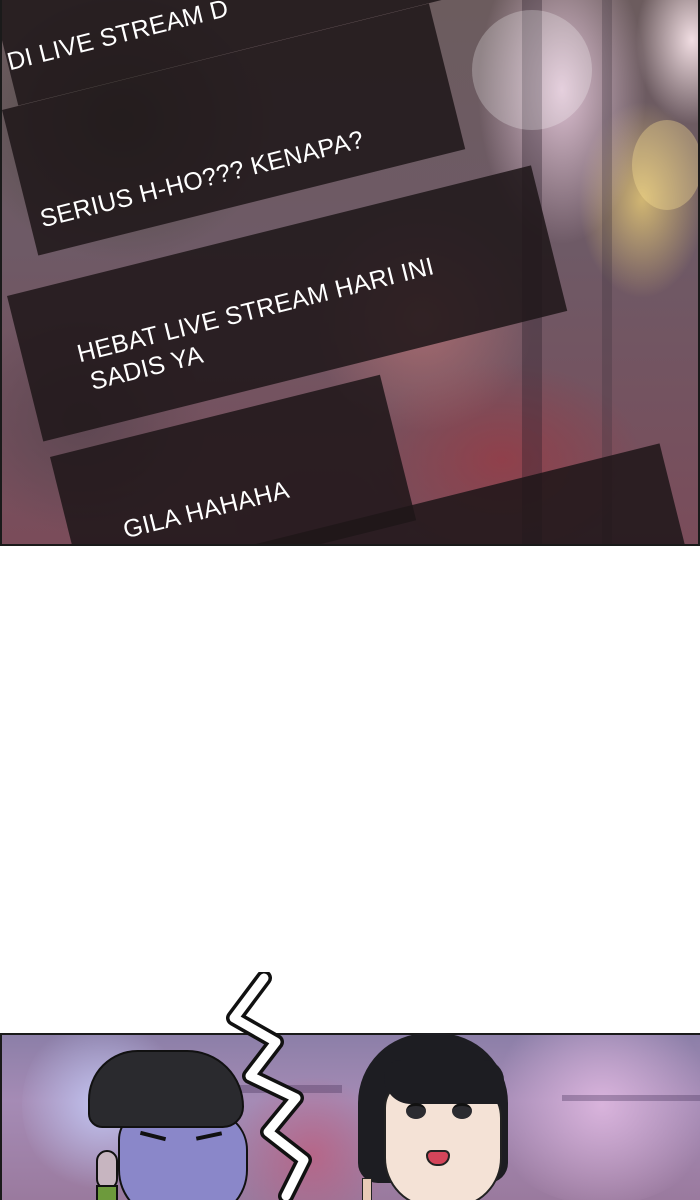  Describe the element at coordinates (367, 1189) in the screenshot. I see `girl-strap` at that location.